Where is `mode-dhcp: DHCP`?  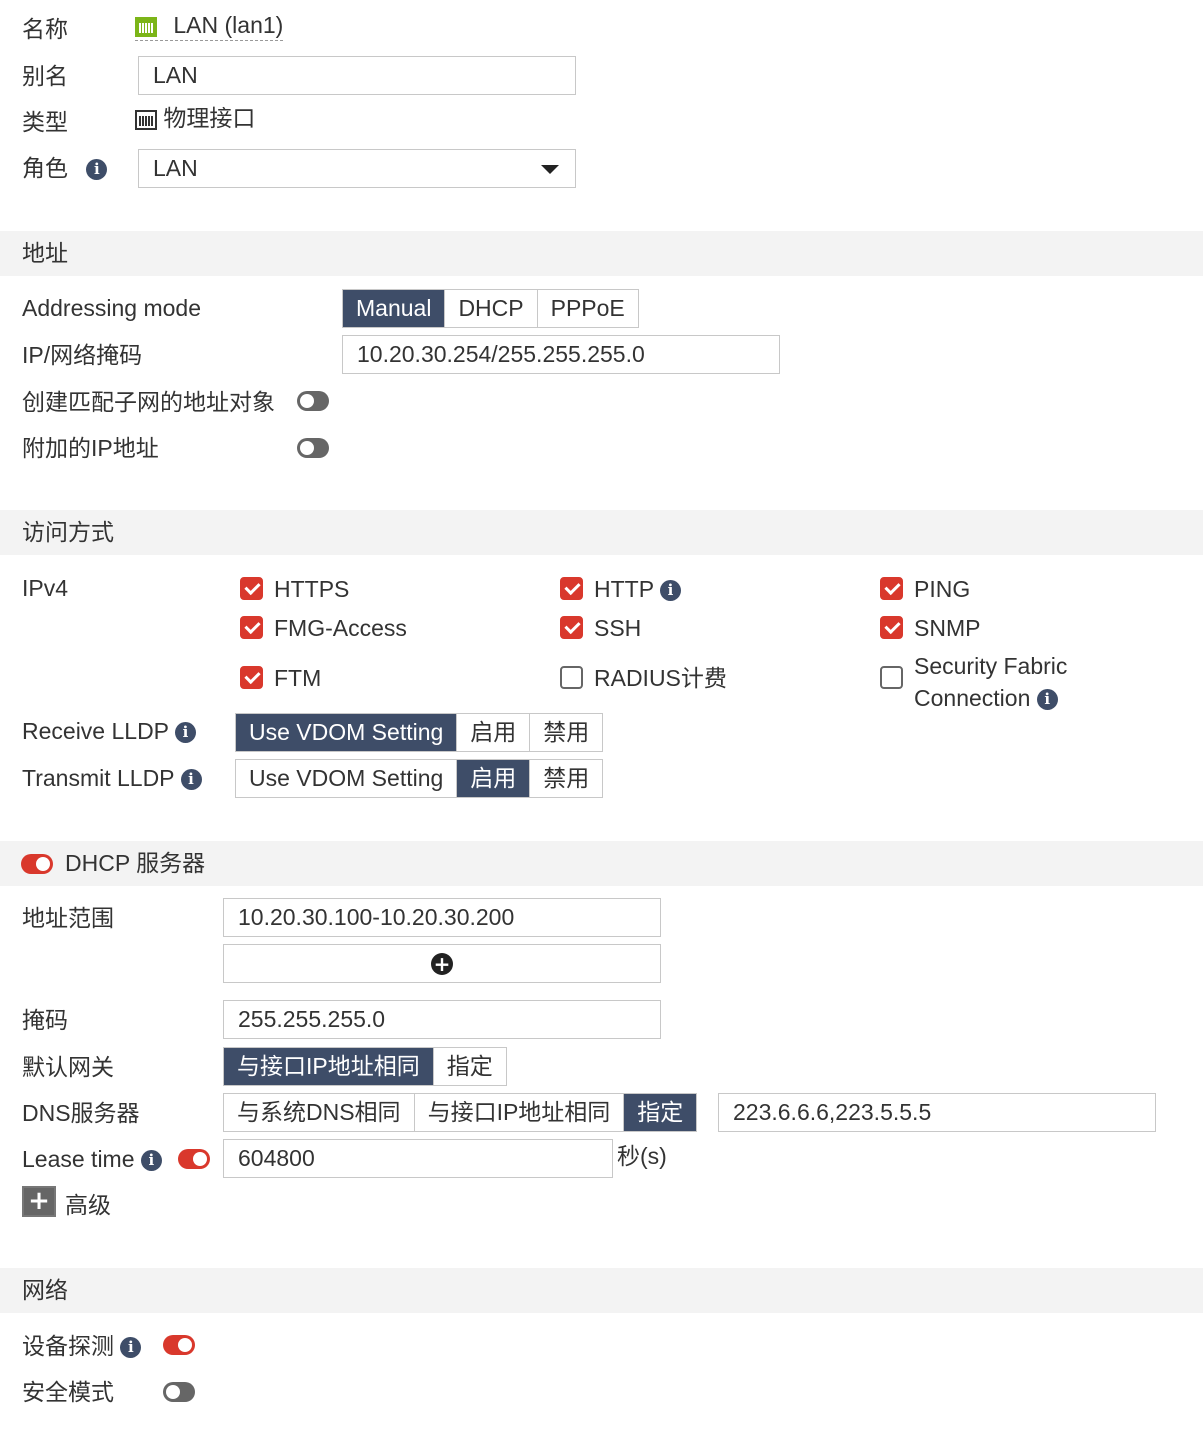 mode-dhcp: DHCP is located at coordinates (491, 308).